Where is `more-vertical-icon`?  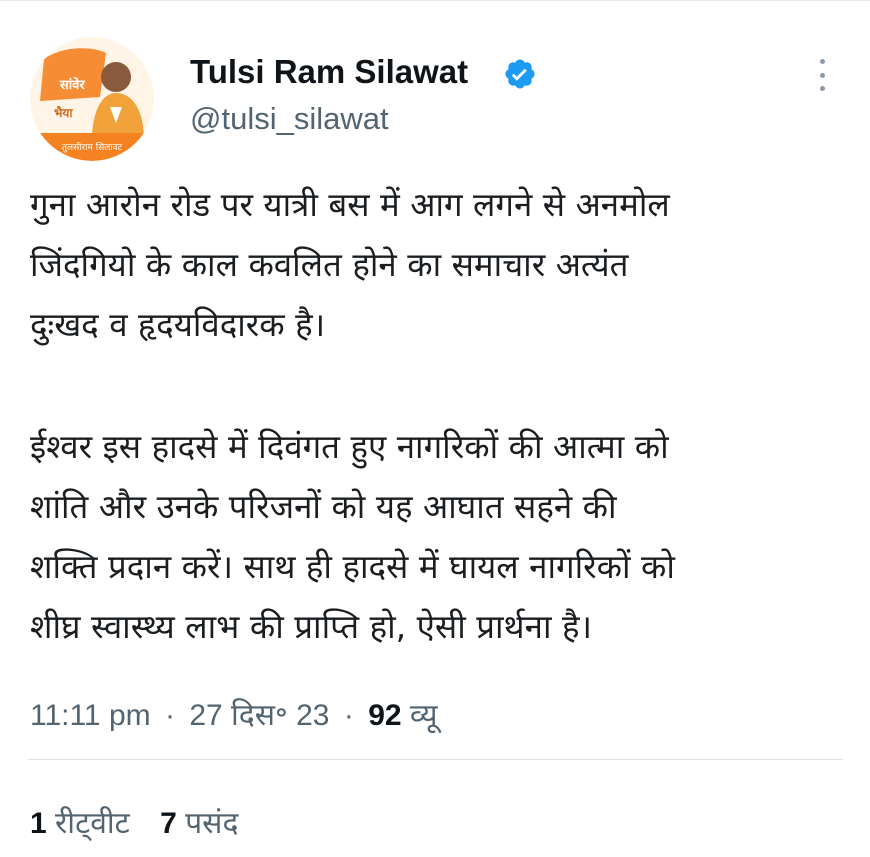
more-vertical-icon is located at coordinates (822, 61).